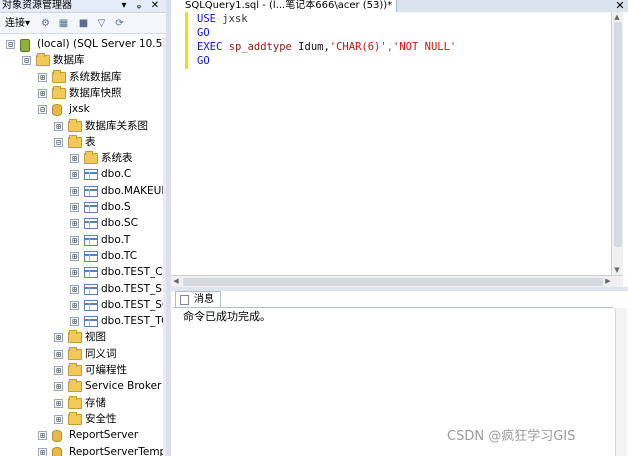 The width and height of the screenshot is (628, 456). I want to click on editor-vertical-scrollbar: ▲ ▼, so click(617, 143).